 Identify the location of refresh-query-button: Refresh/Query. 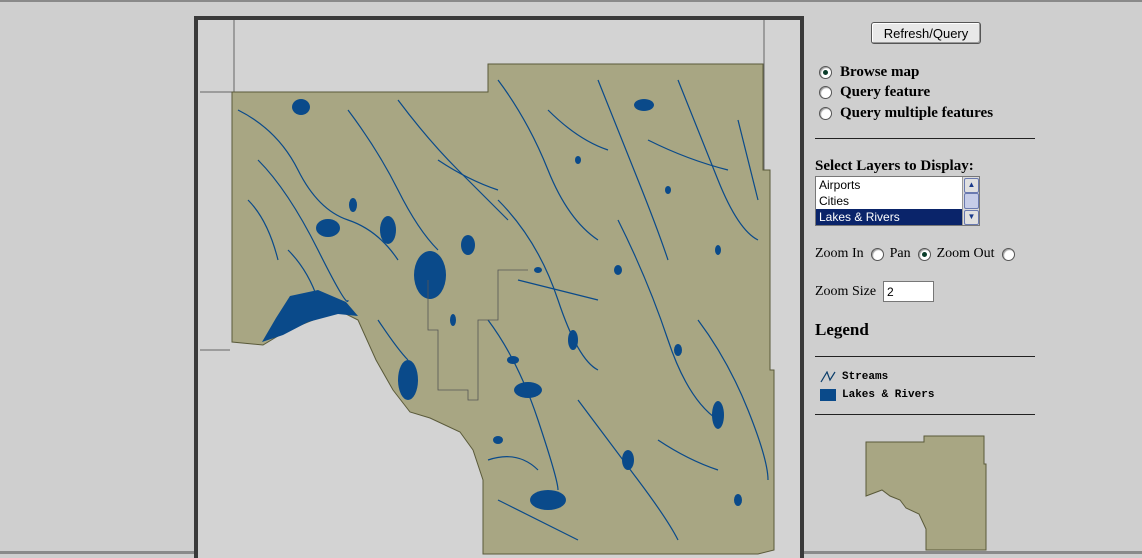
(926, 33).